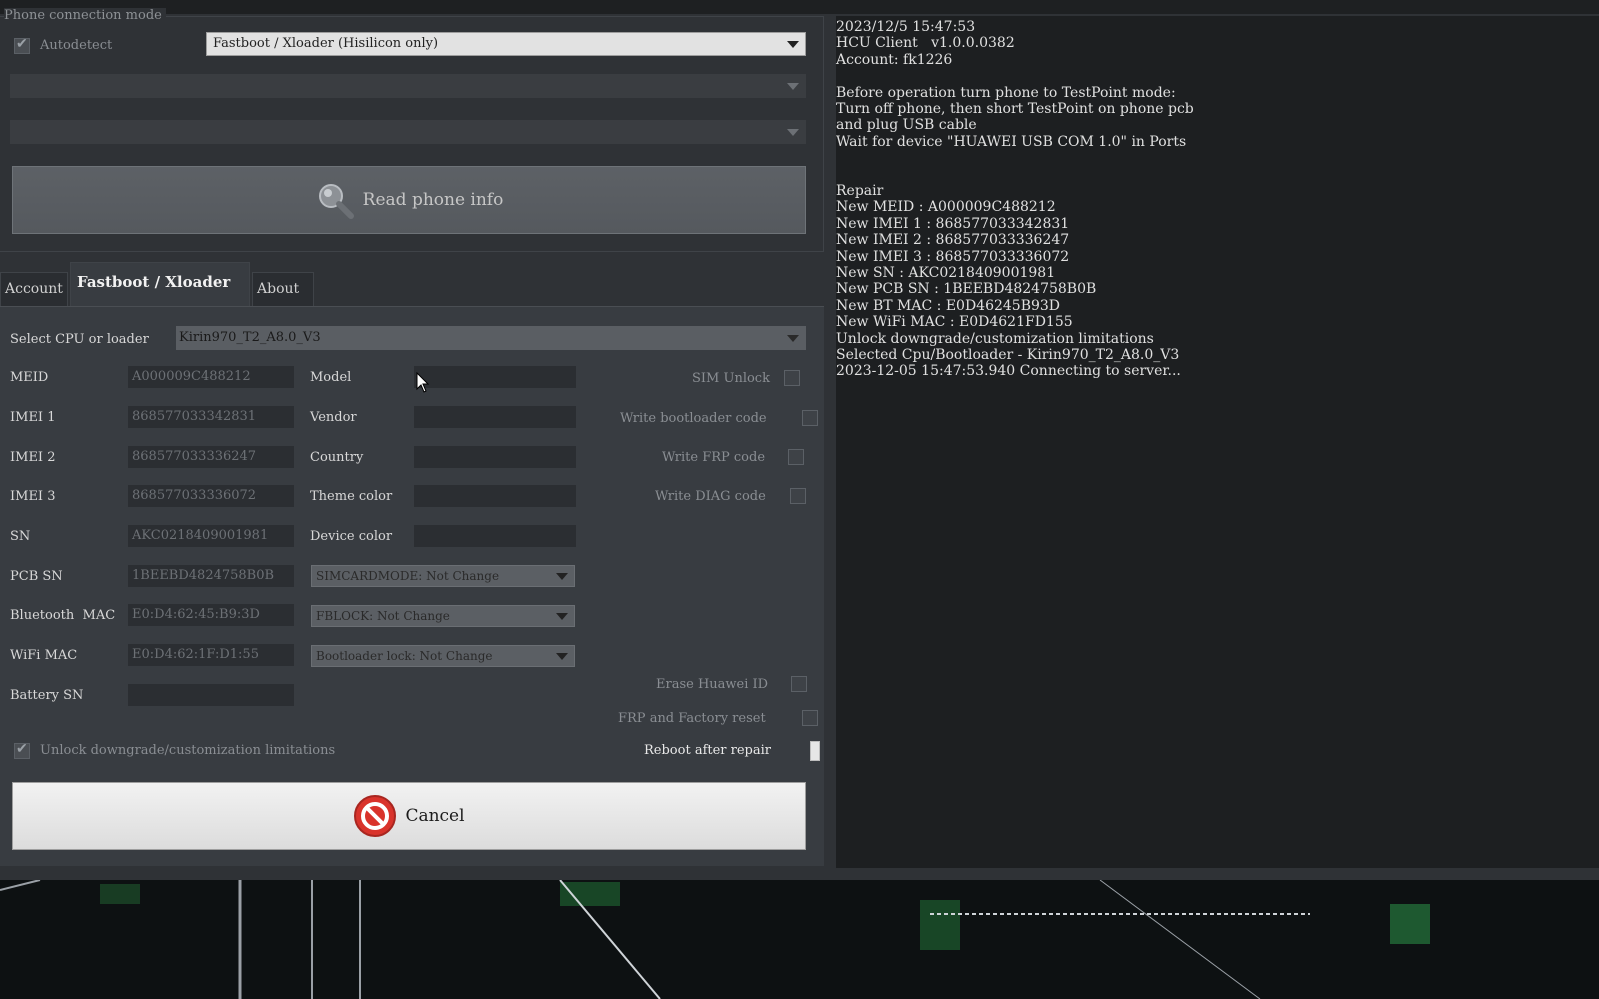  What do you see at coordinates (337, 457) in the screenshot?
I see `country-label: Country` at bounding box center [337, 457].